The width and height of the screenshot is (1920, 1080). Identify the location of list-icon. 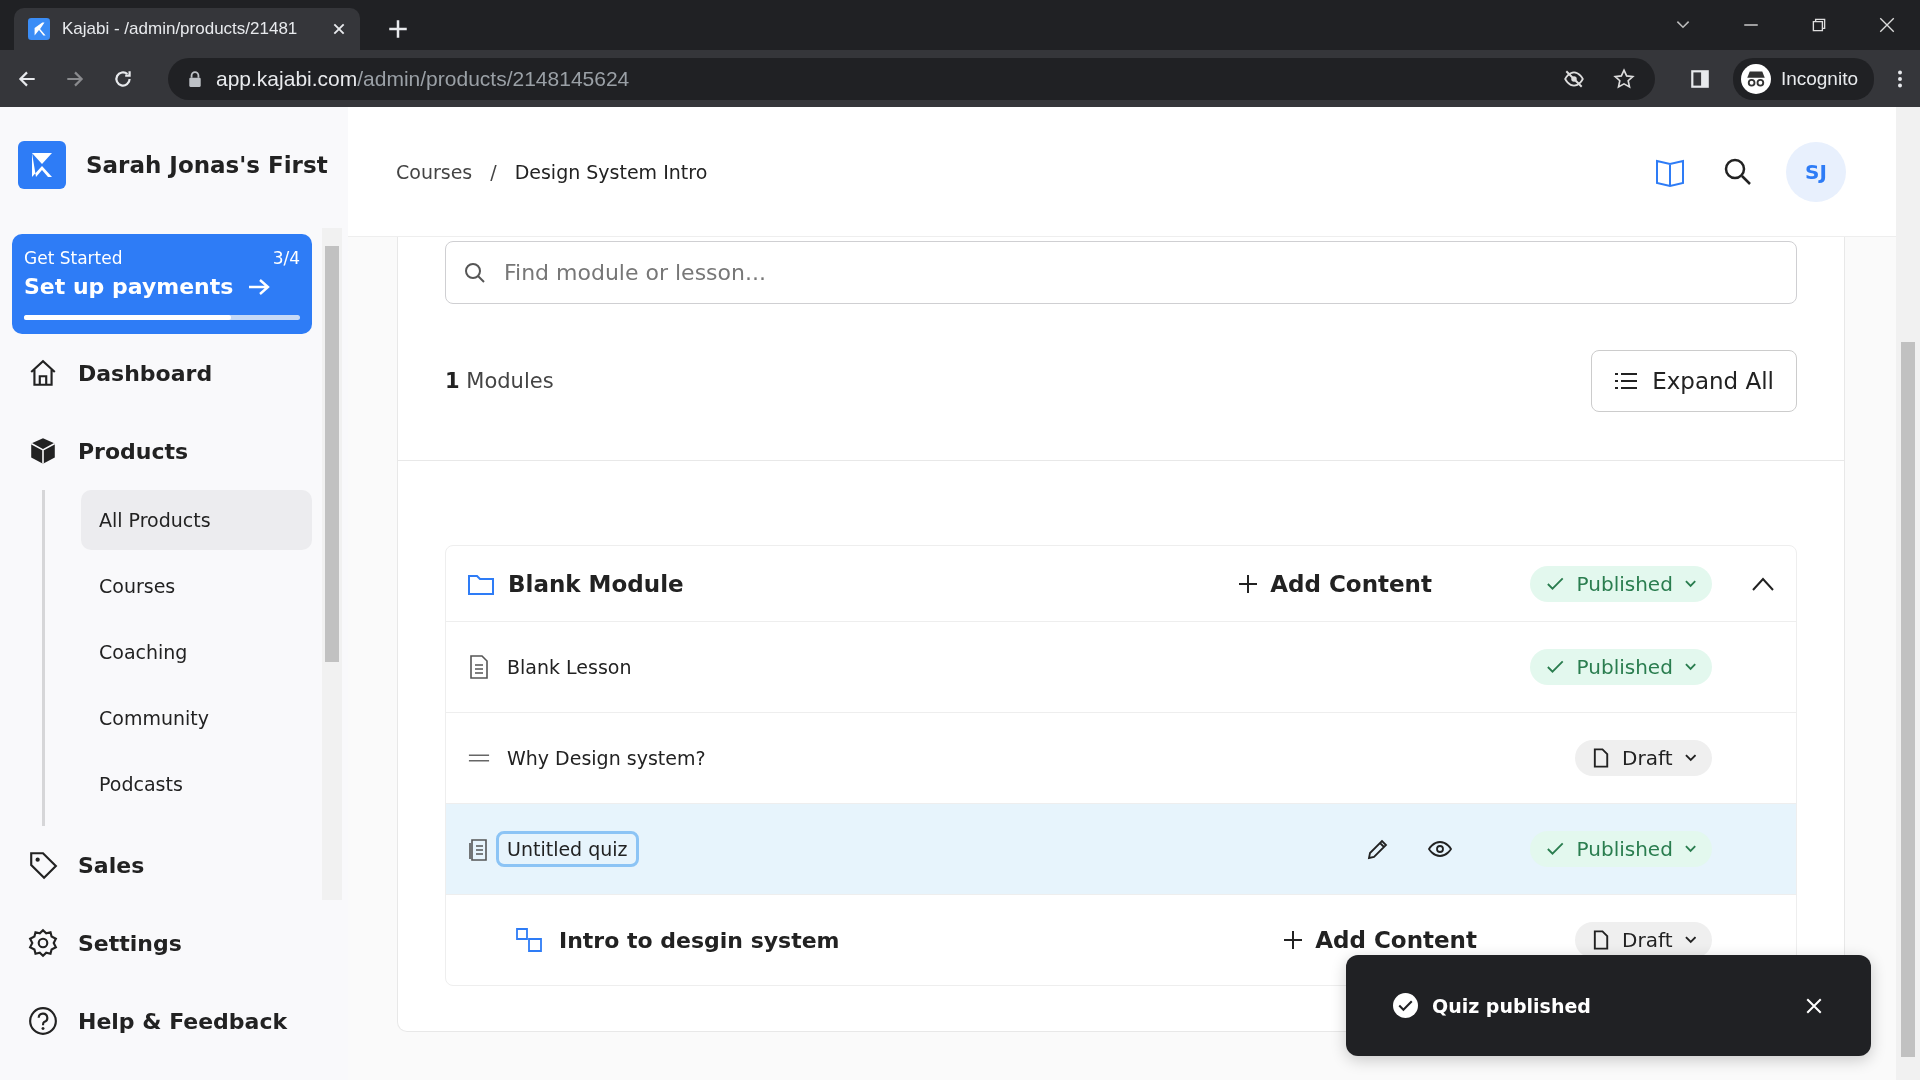
(1626, 381).